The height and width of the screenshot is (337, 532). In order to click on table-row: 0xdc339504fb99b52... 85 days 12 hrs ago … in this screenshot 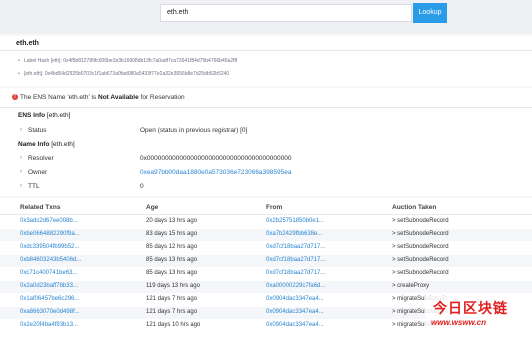, I will do `click(266, 248)`.